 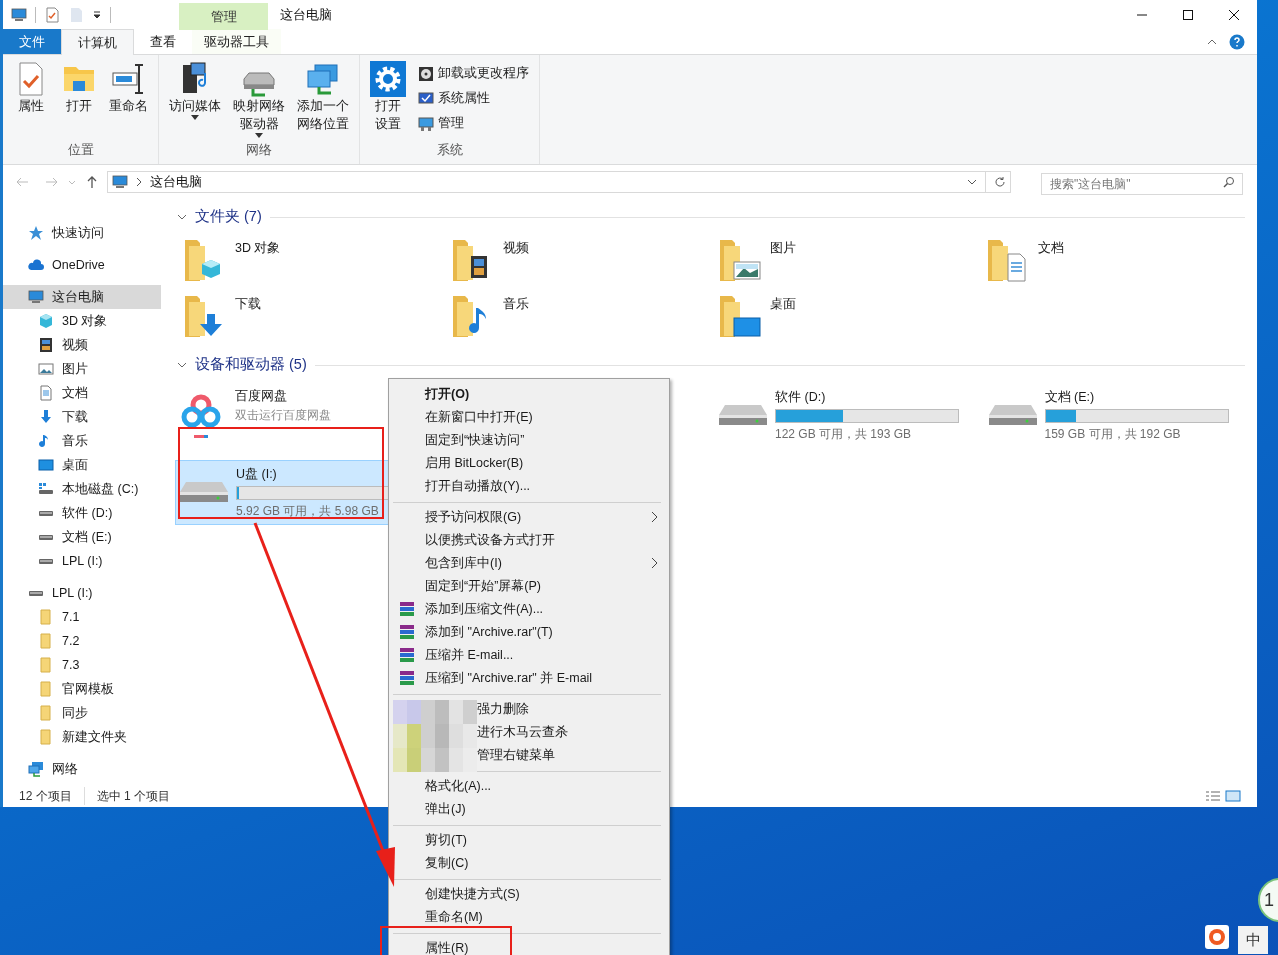 What do you see at coordinates (82, 465) in the screenshot?
I see `nav-item: 桌面` at bounding box center [82, 465].